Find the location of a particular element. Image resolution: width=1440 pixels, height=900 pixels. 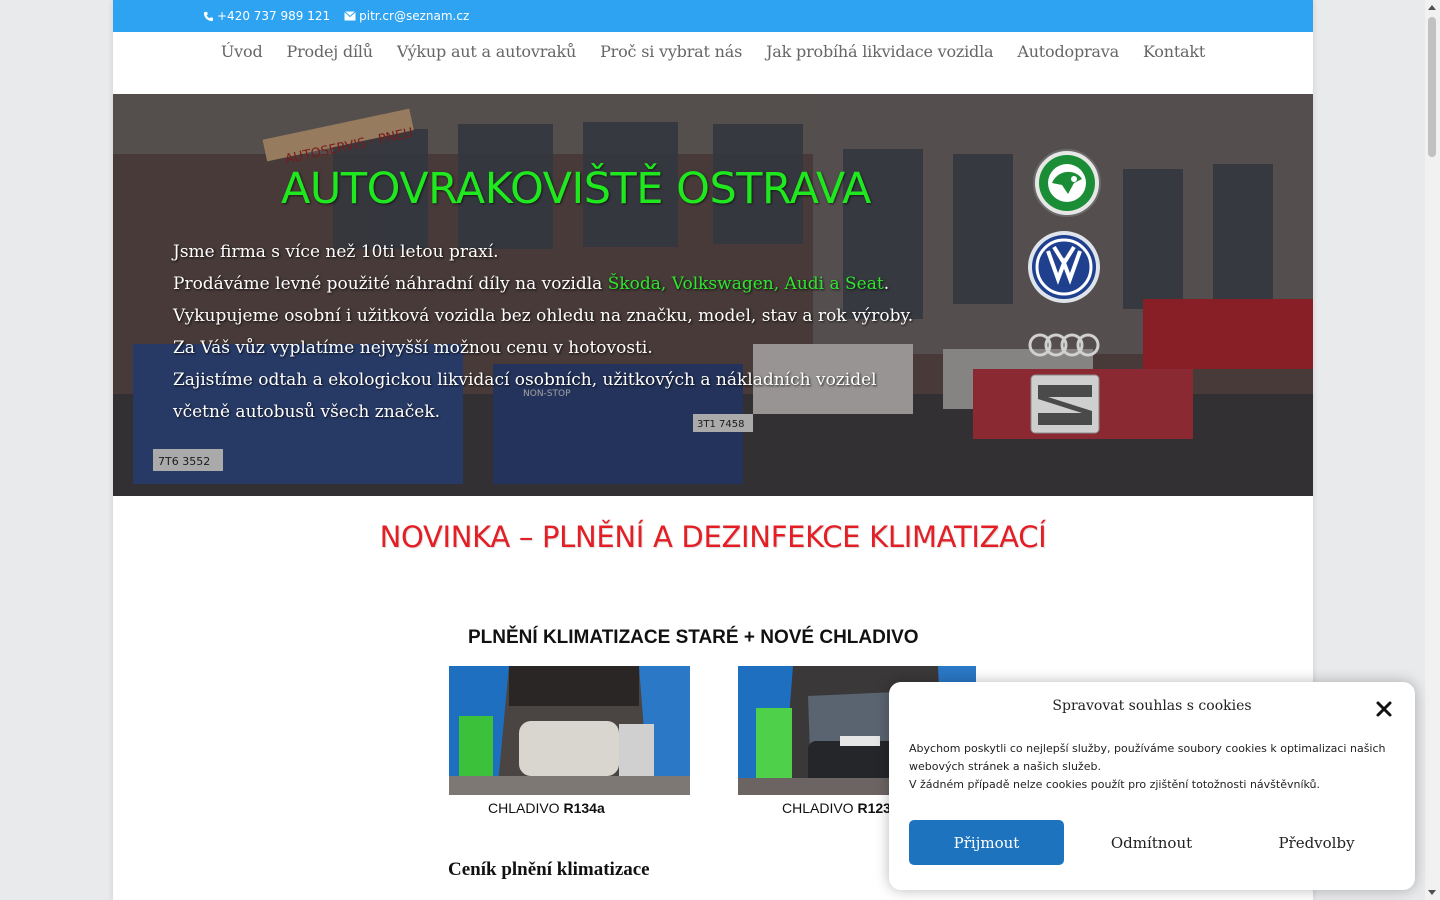

nav-item-likvidace: Jak probíhá likvidace vozidla is located at coordinates (879, 51).